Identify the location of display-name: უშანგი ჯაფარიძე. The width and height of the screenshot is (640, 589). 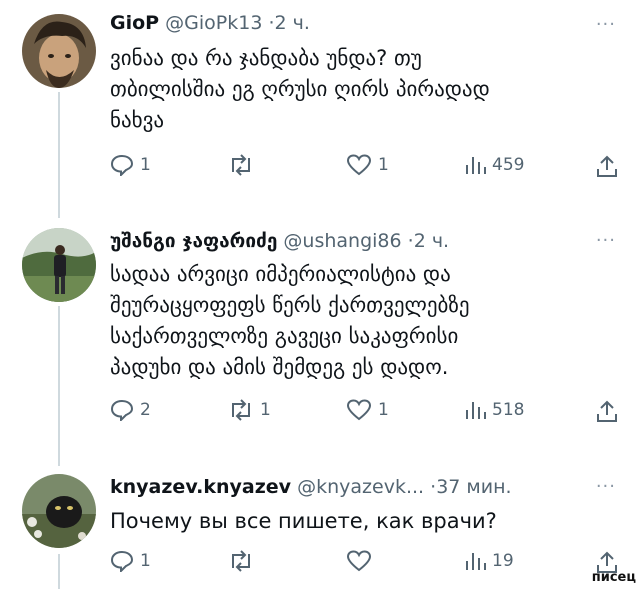
(193, 241).